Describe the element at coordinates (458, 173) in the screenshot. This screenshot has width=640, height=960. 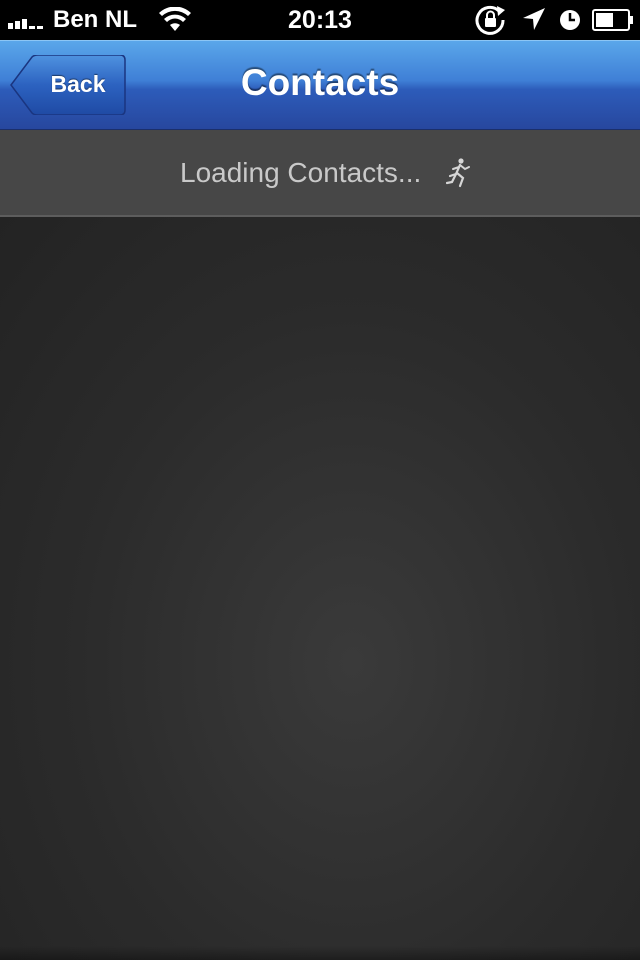
I see `runner-icon` at that location.